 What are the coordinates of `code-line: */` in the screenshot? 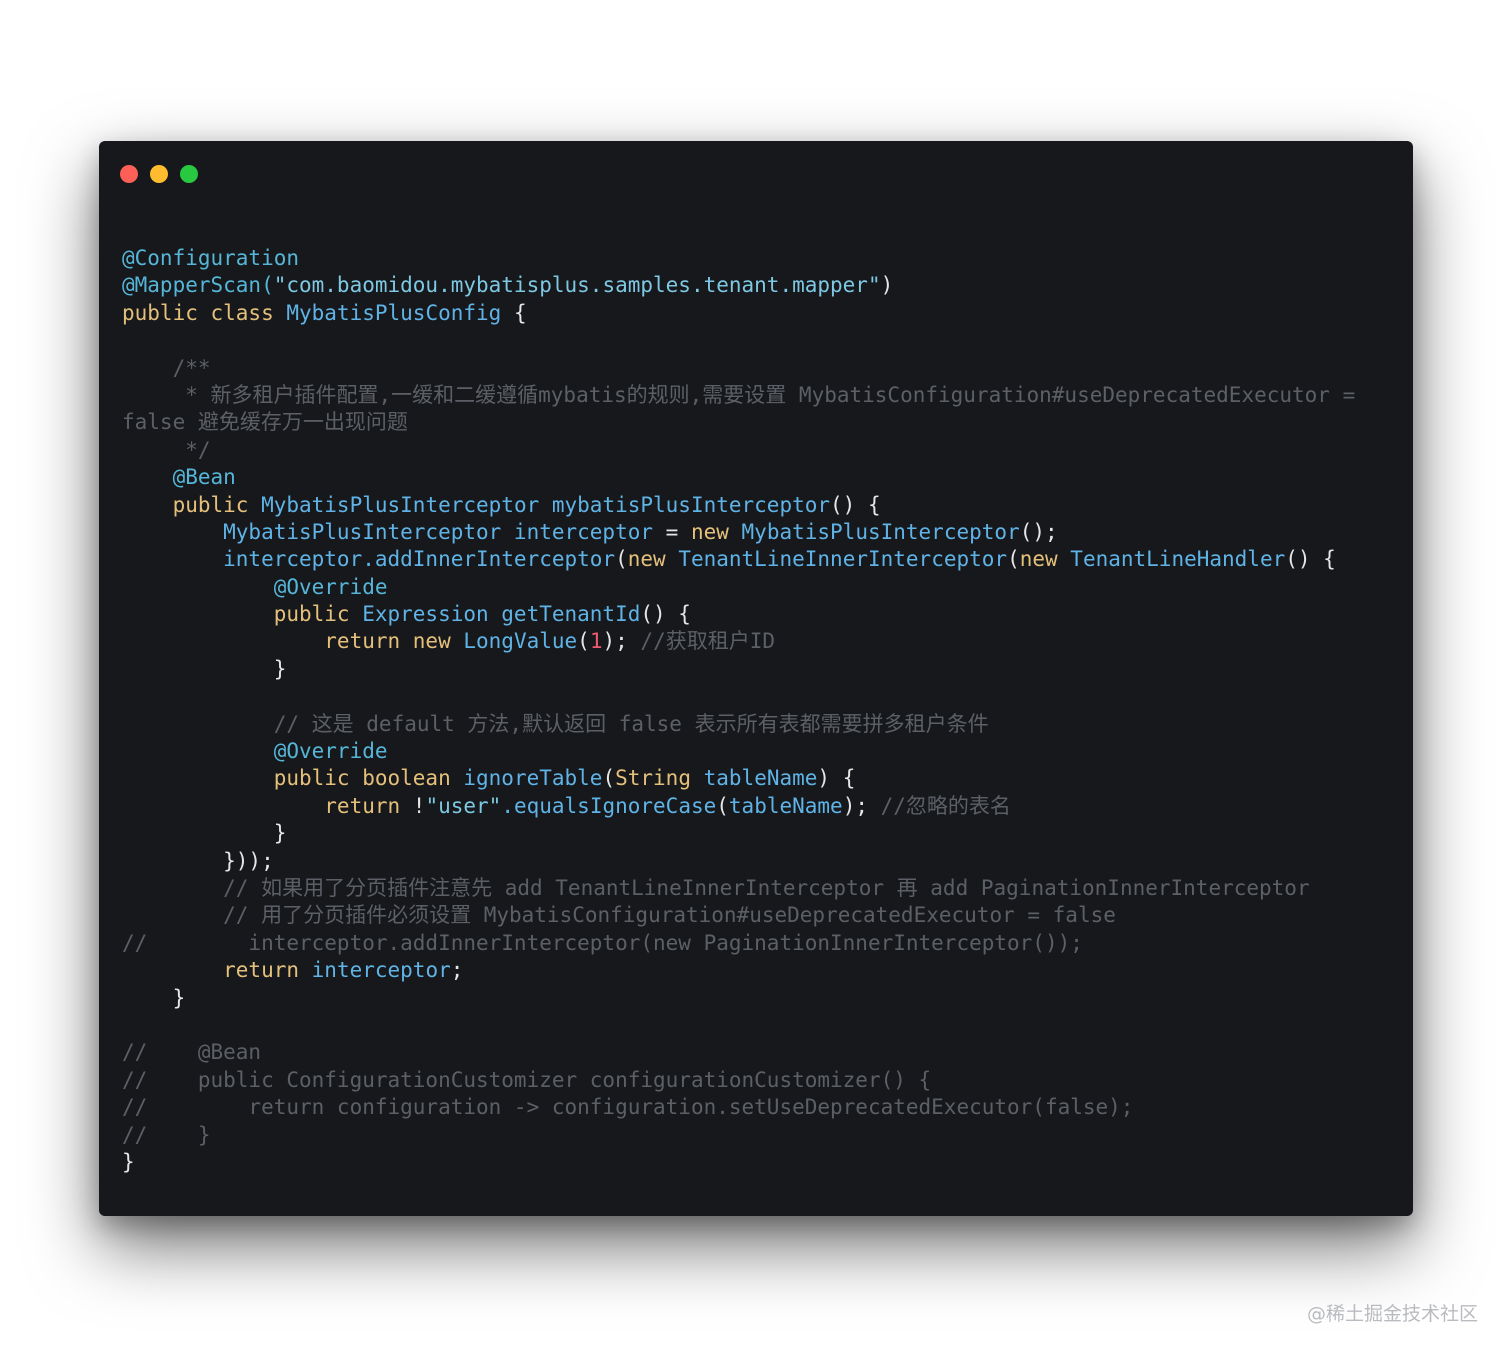 It's located at (747, 450).